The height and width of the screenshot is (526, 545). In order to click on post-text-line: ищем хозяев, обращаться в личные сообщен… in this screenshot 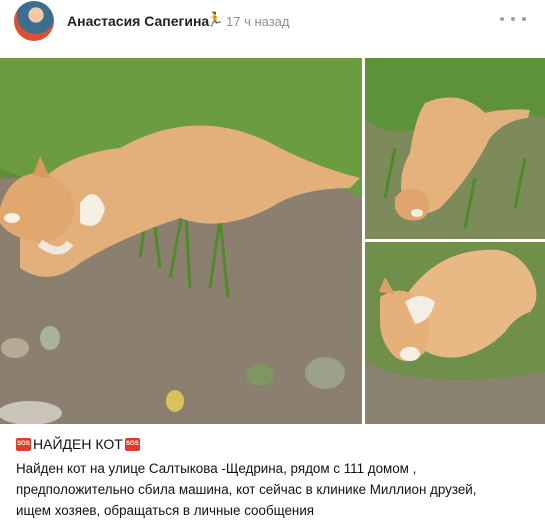, I will do `click(165, 510)`.